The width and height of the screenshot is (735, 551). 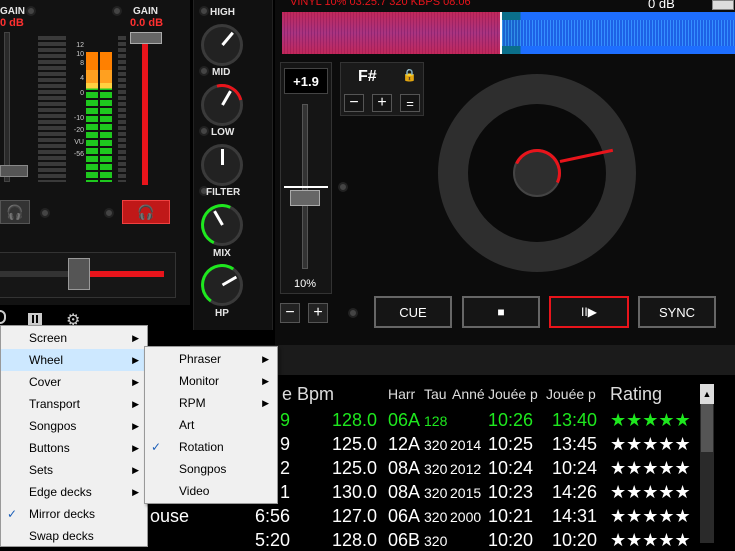 What do you see at coordinates (204, 131) in the screenshot?
I see `eq-low-led` at bounding box center [204, 131].